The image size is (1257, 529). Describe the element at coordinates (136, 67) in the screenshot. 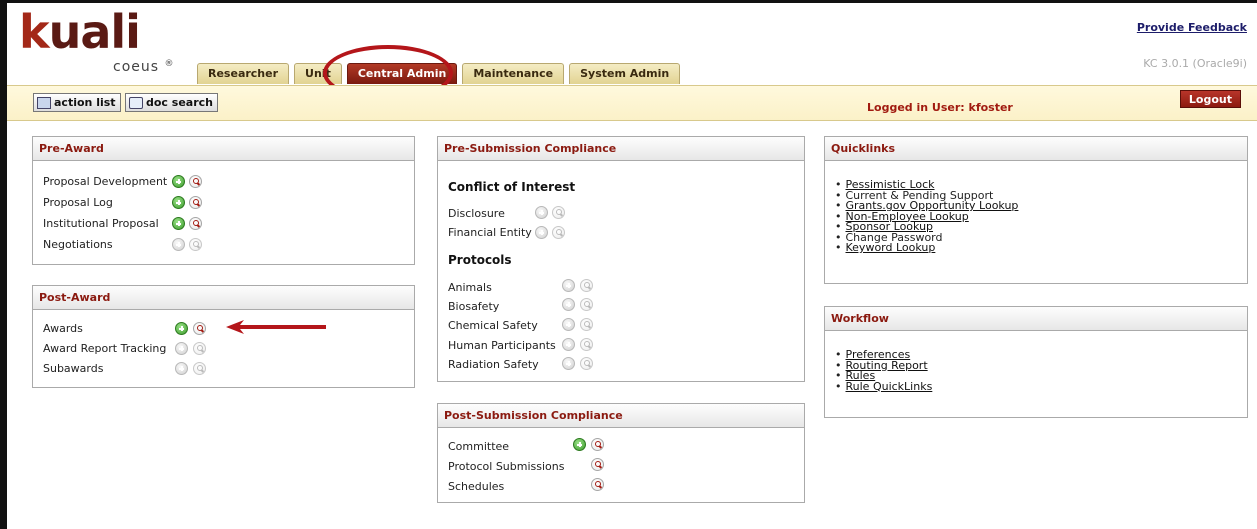

I see `coeus-label: coeus` at that location.